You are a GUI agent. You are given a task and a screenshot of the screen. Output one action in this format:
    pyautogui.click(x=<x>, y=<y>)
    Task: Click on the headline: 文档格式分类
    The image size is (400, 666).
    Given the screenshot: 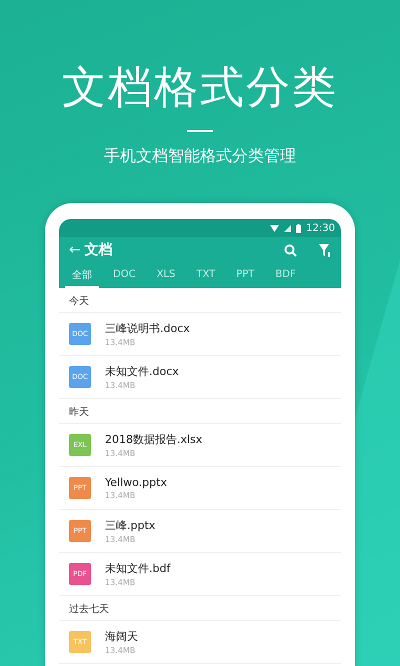 What is the action you would take?
    pyautogui.click(x=200, y=88)
    